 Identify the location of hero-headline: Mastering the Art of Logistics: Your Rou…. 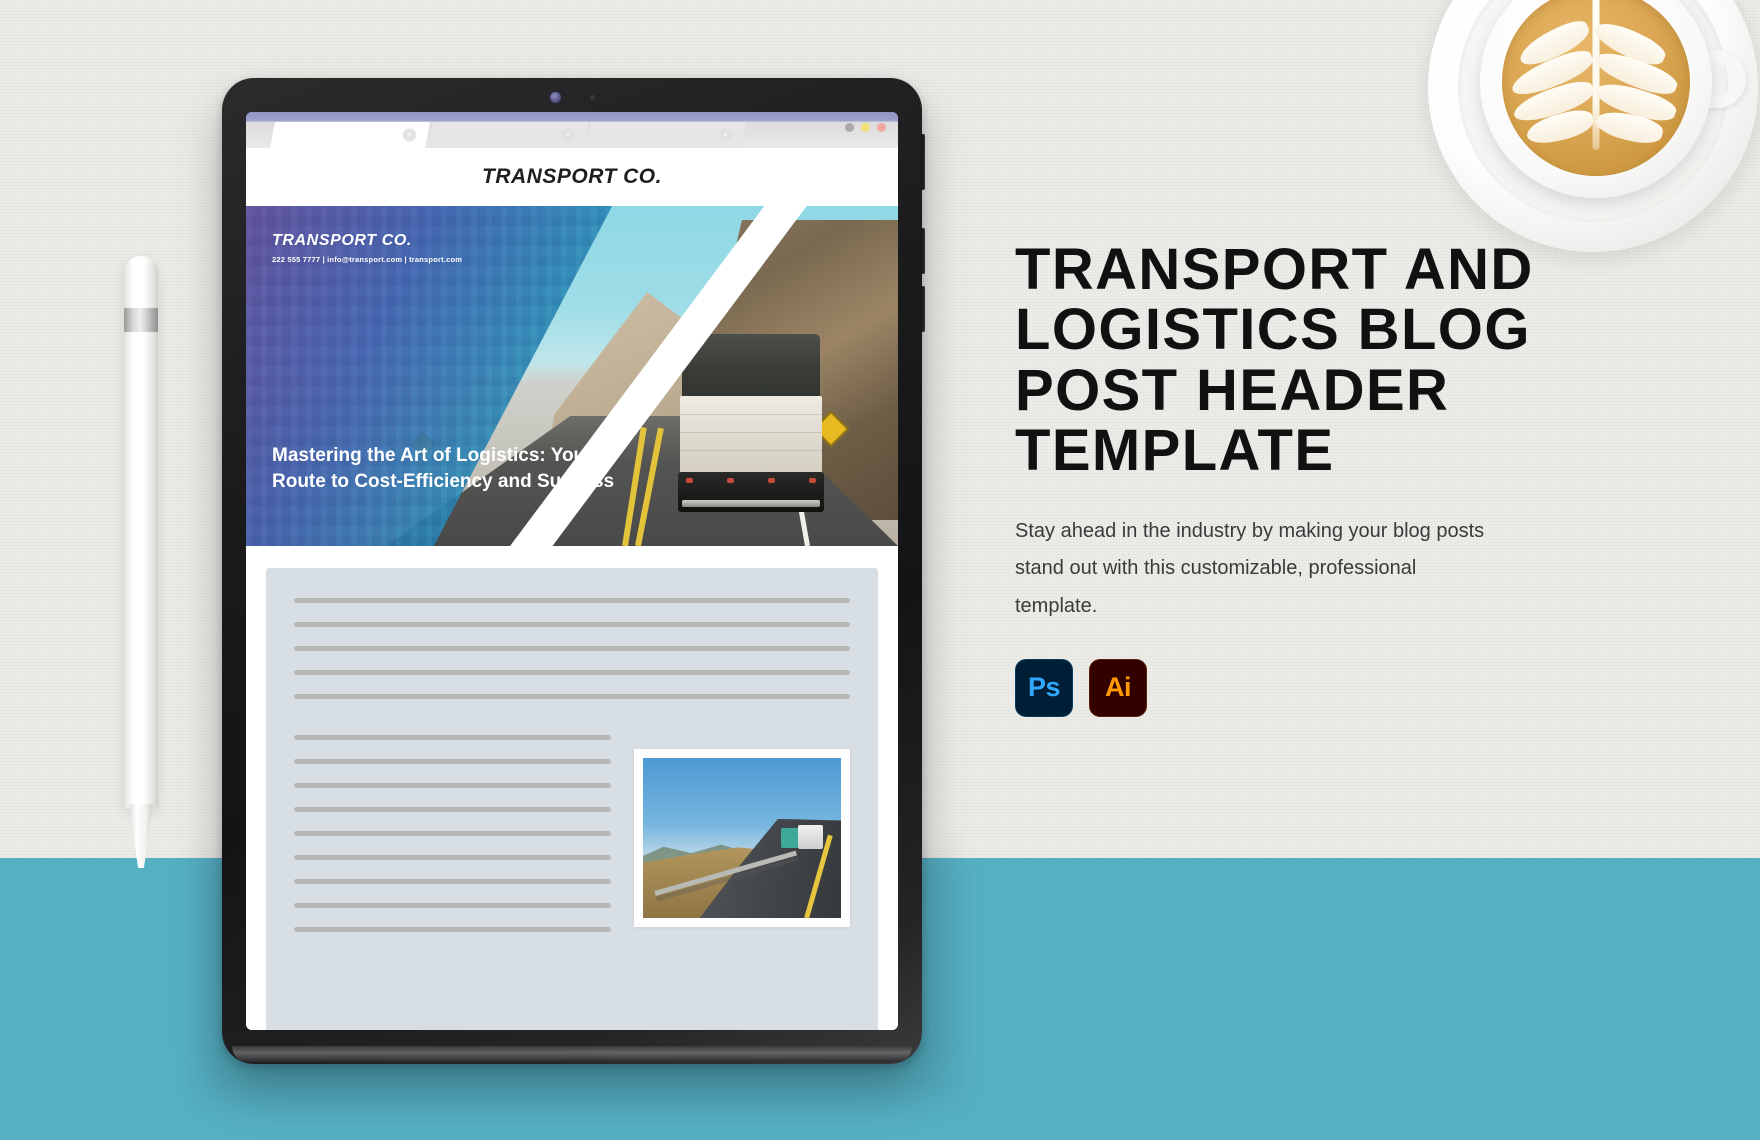
(443, 468).